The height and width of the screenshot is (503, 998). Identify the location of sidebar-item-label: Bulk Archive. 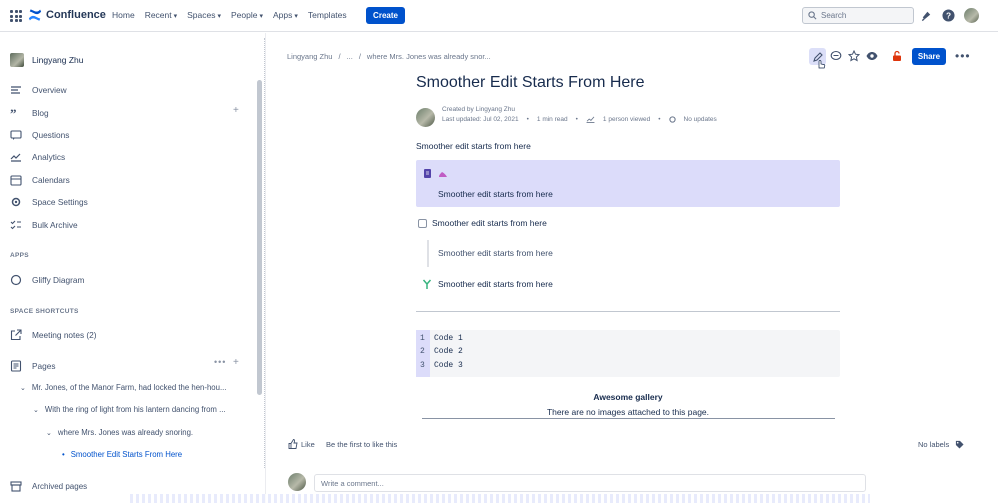
(55, 225).